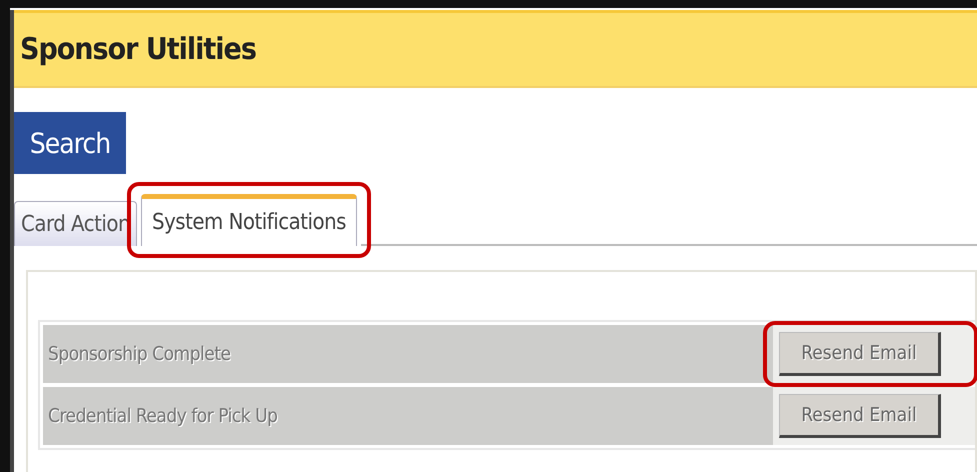 This screenshot has width=977, height=472. Describe the element at coordinates (408, 354) in the screenshot. I see `notification-name: Sponsorship Complete` at that location.